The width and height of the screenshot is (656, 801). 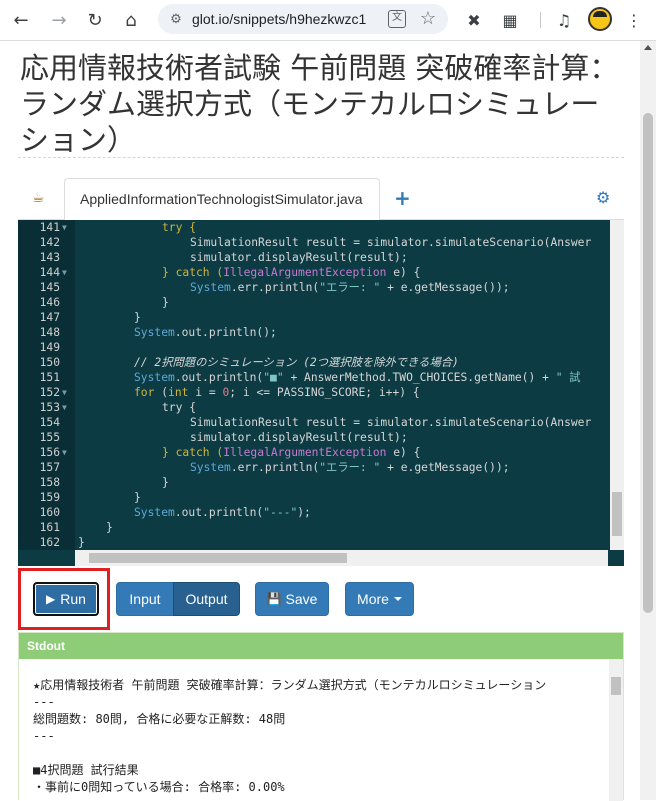 What do you see at coordinates (131, 20) in the screenshot?
I see `home-icon: ⌂` at bounding box center [131, 20].